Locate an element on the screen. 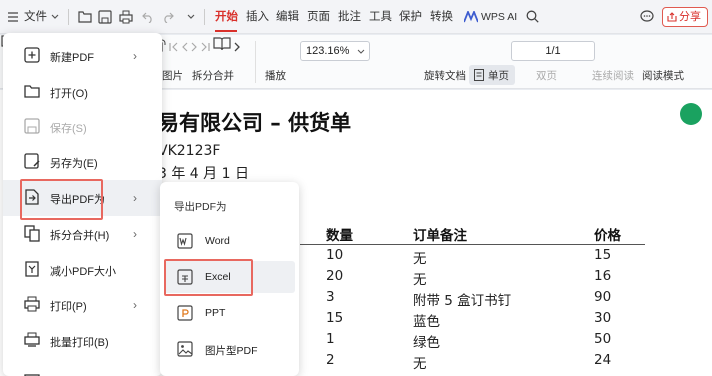 The image size is (712, 376). wps-ai-icon is located at coordinates (471, 17).